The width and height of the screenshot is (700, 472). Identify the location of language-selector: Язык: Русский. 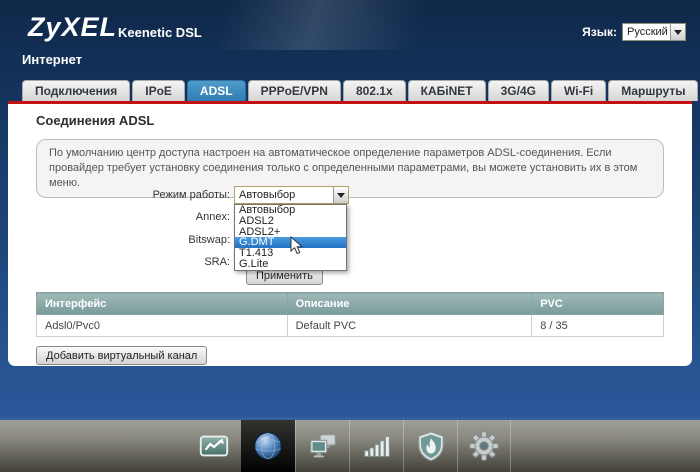
(634, 32).